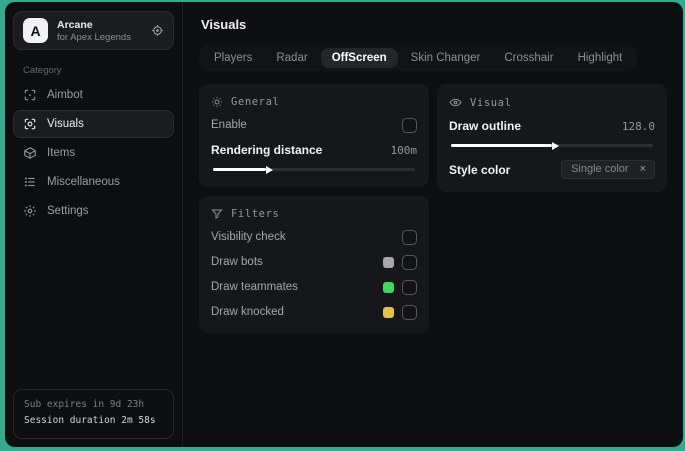 This screenshot has height=451, width=685. What do you see at coordinates (247, 312) in the screenshot?
I see `draw-knocked-label: Draw knocked` at bounding box center [247, 312].